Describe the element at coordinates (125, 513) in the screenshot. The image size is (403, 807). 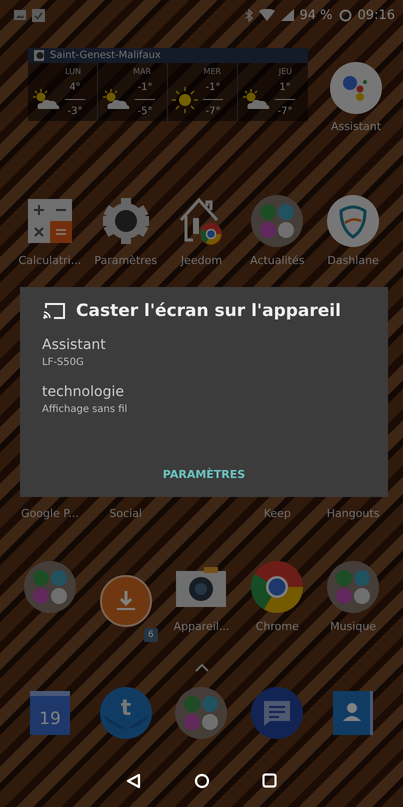
I see `app-label: Social` at that location.